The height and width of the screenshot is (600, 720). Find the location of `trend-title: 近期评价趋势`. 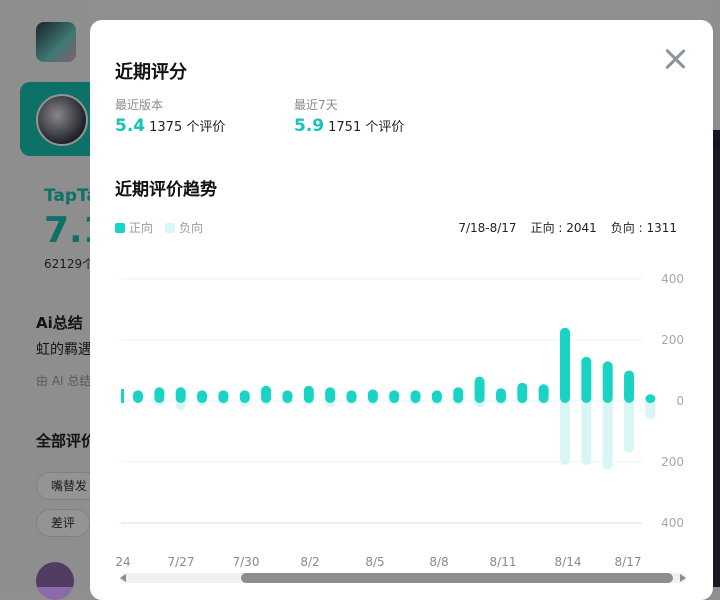

trend-title: 近期评价趋势 is located at coordinates (166, 190).